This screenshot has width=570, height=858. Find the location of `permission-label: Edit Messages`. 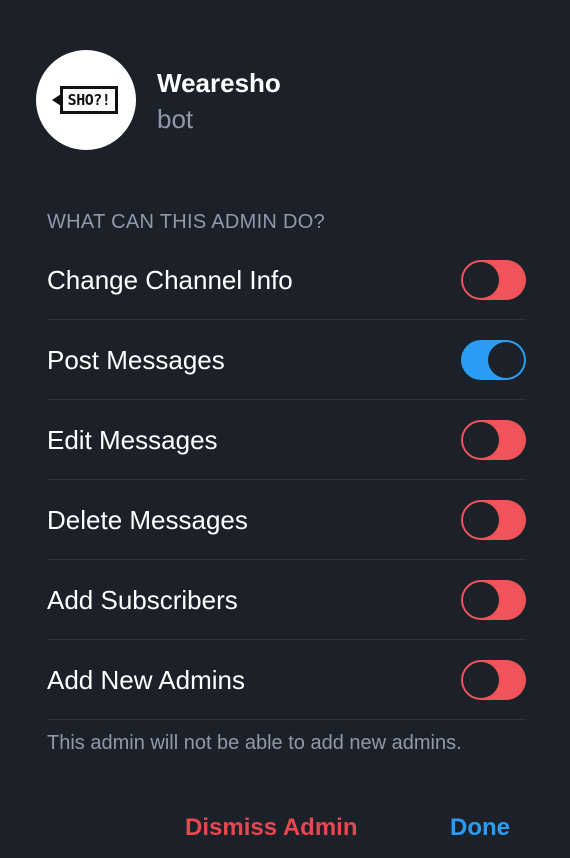

permission-label: Edit Messages is located at coordinates (132, 440).